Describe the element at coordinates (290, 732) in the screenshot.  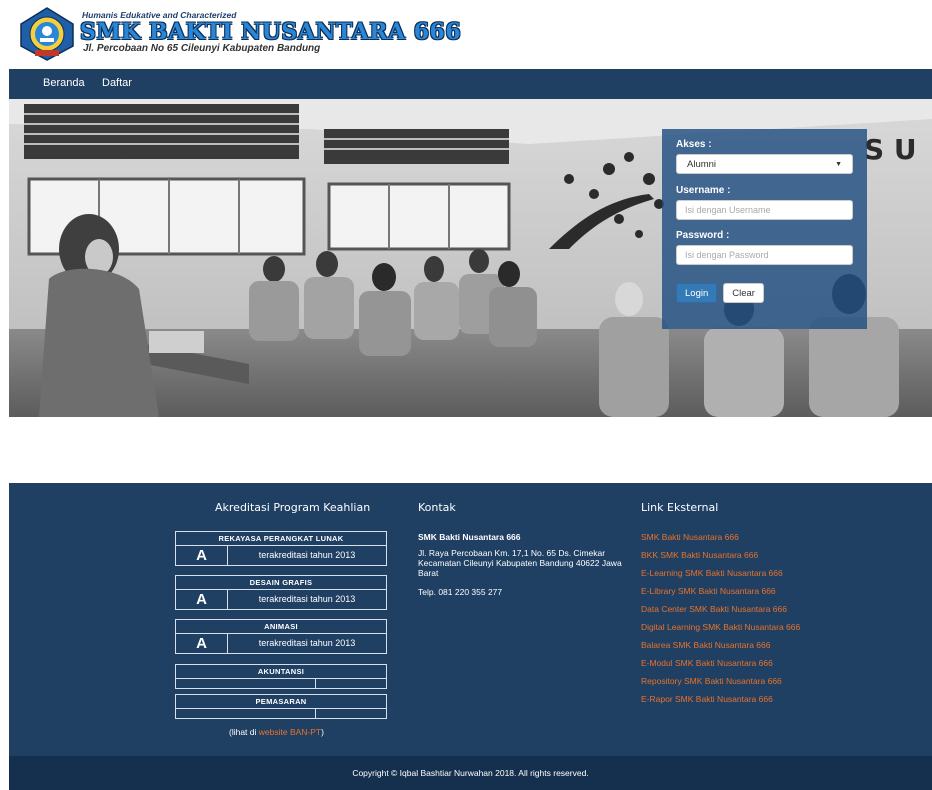
I see `ban-pt-link: website BAN-PT` at that location.